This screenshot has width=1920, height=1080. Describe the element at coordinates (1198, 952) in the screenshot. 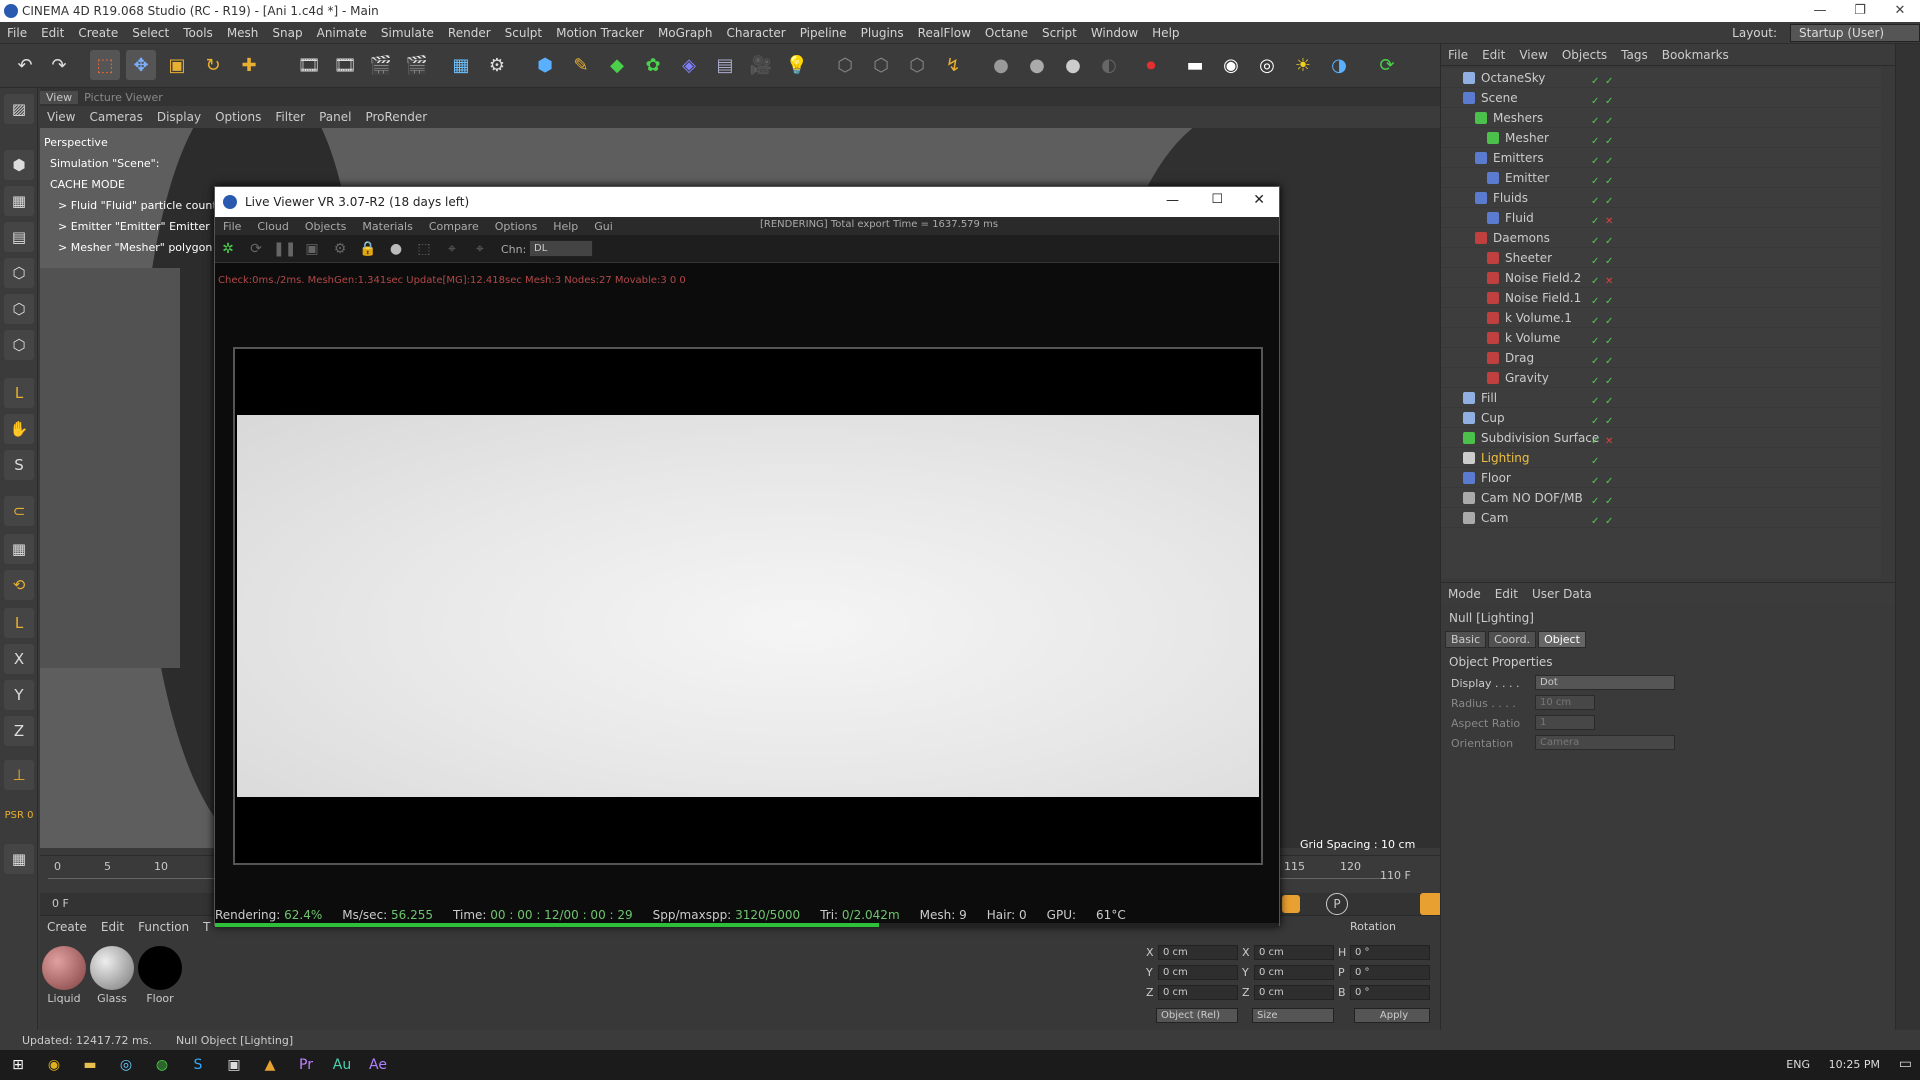

I see `position-x-field: 0 cm` at that location.